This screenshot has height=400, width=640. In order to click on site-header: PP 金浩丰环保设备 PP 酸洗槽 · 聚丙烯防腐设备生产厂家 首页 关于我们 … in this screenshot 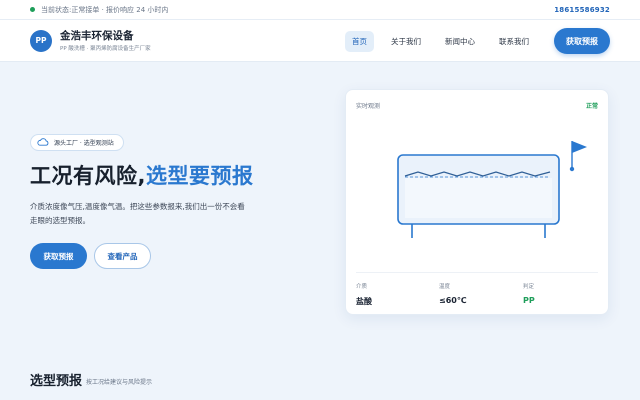, I will do `click(320, 41)`.